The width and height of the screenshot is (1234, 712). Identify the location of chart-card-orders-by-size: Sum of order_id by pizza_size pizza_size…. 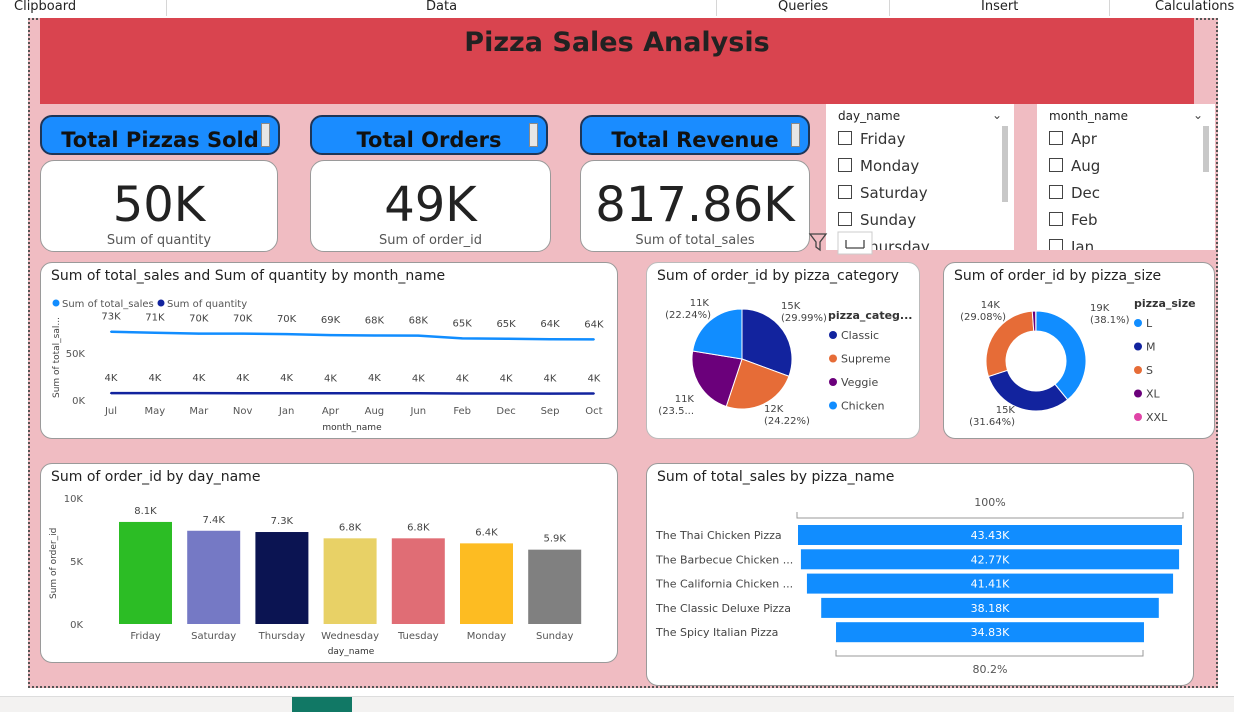
(1079, 350).